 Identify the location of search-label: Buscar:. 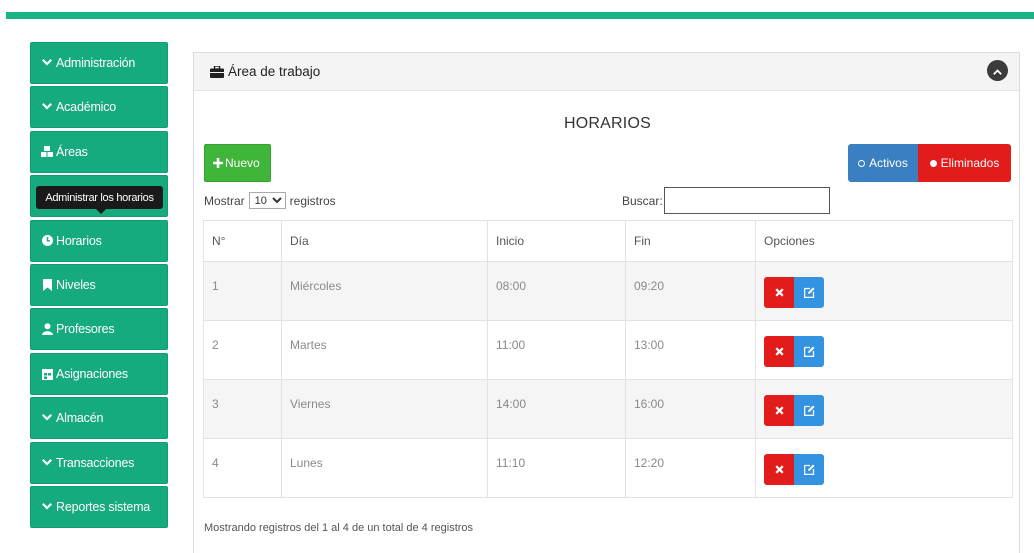
(642, 200).